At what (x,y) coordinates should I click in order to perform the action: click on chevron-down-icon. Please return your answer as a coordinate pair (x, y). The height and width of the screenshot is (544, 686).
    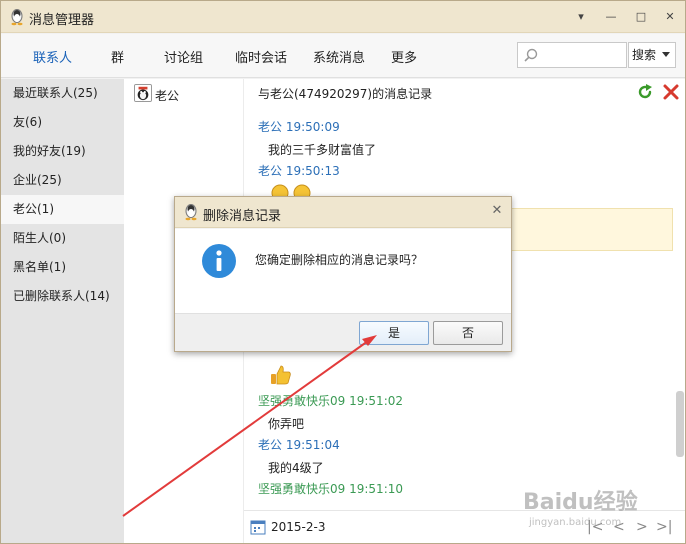
    Looking at the image, I should click on (666, 54).